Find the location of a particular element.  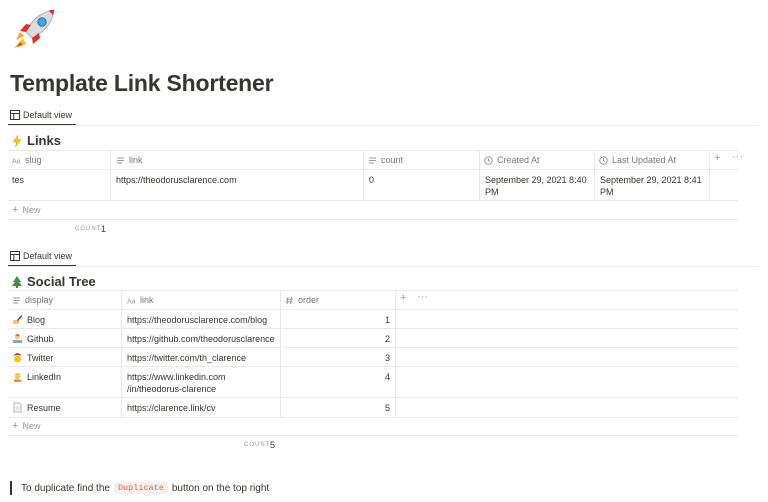

lightning-icon is located at coordinates (17, 140).